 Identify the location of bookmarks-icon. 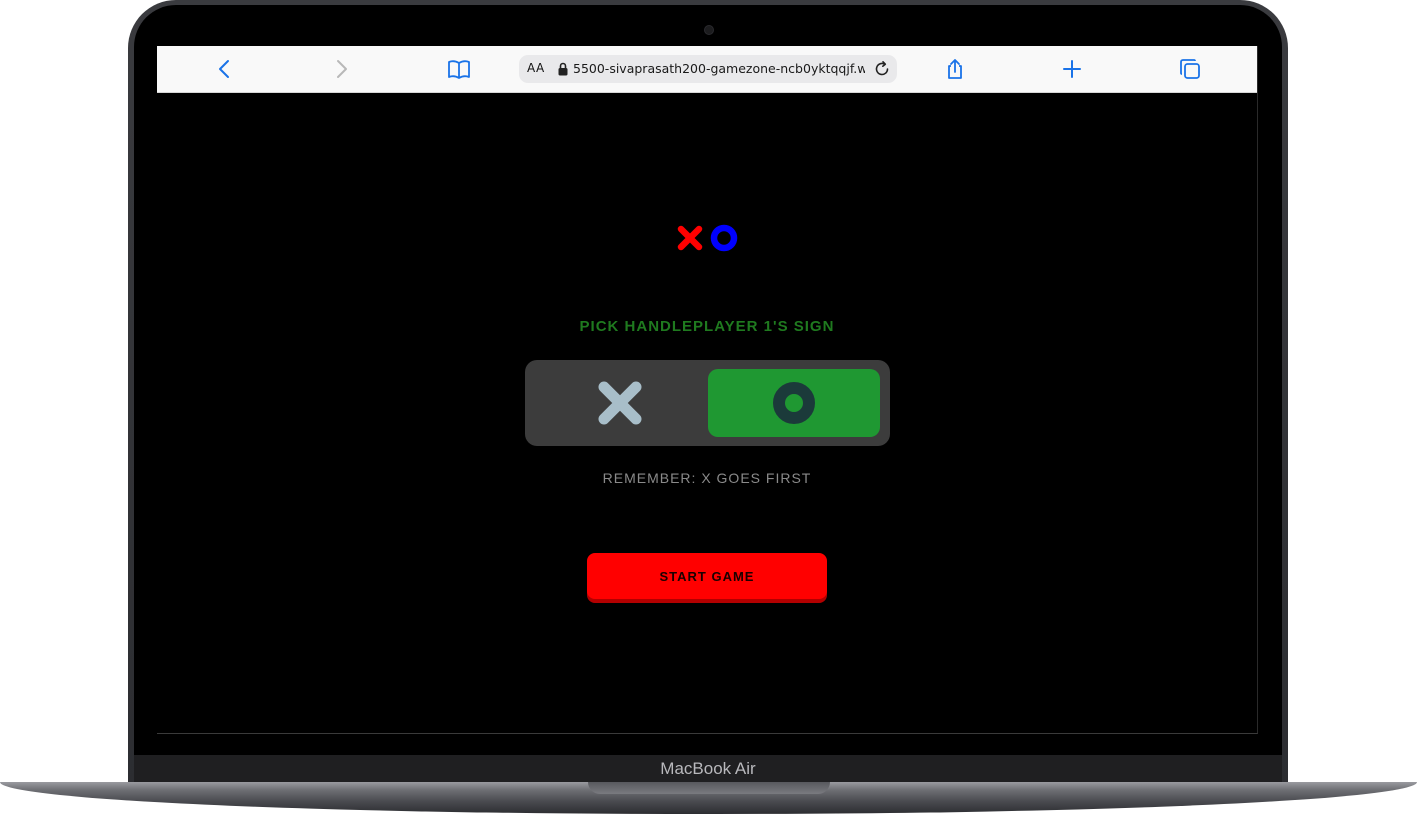
(459, 69).